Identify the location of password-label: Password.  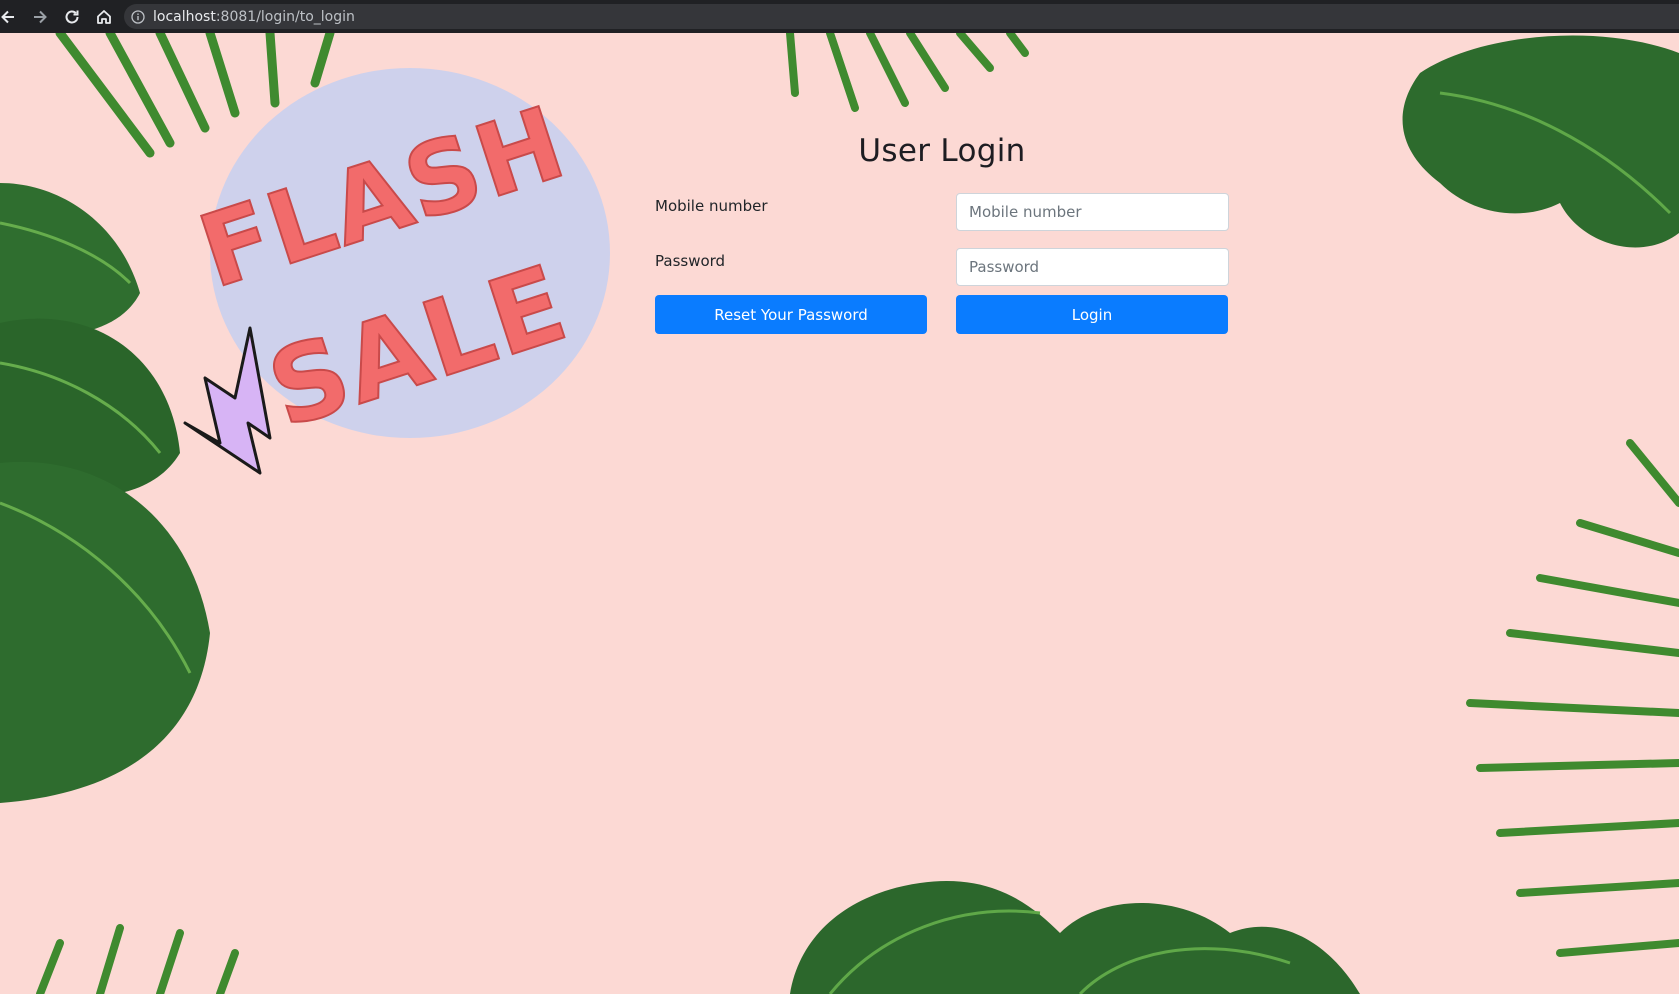
(690, 261).